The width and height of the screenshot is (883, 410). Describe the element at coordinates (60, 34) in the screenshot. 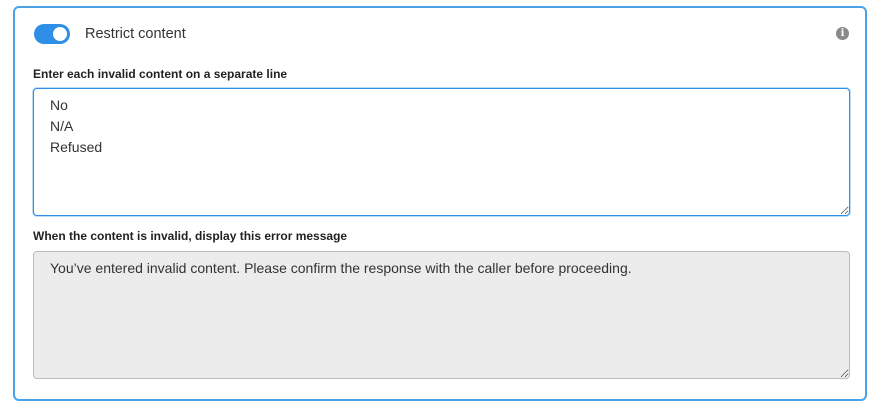

I see `toggle-knob` at that location.